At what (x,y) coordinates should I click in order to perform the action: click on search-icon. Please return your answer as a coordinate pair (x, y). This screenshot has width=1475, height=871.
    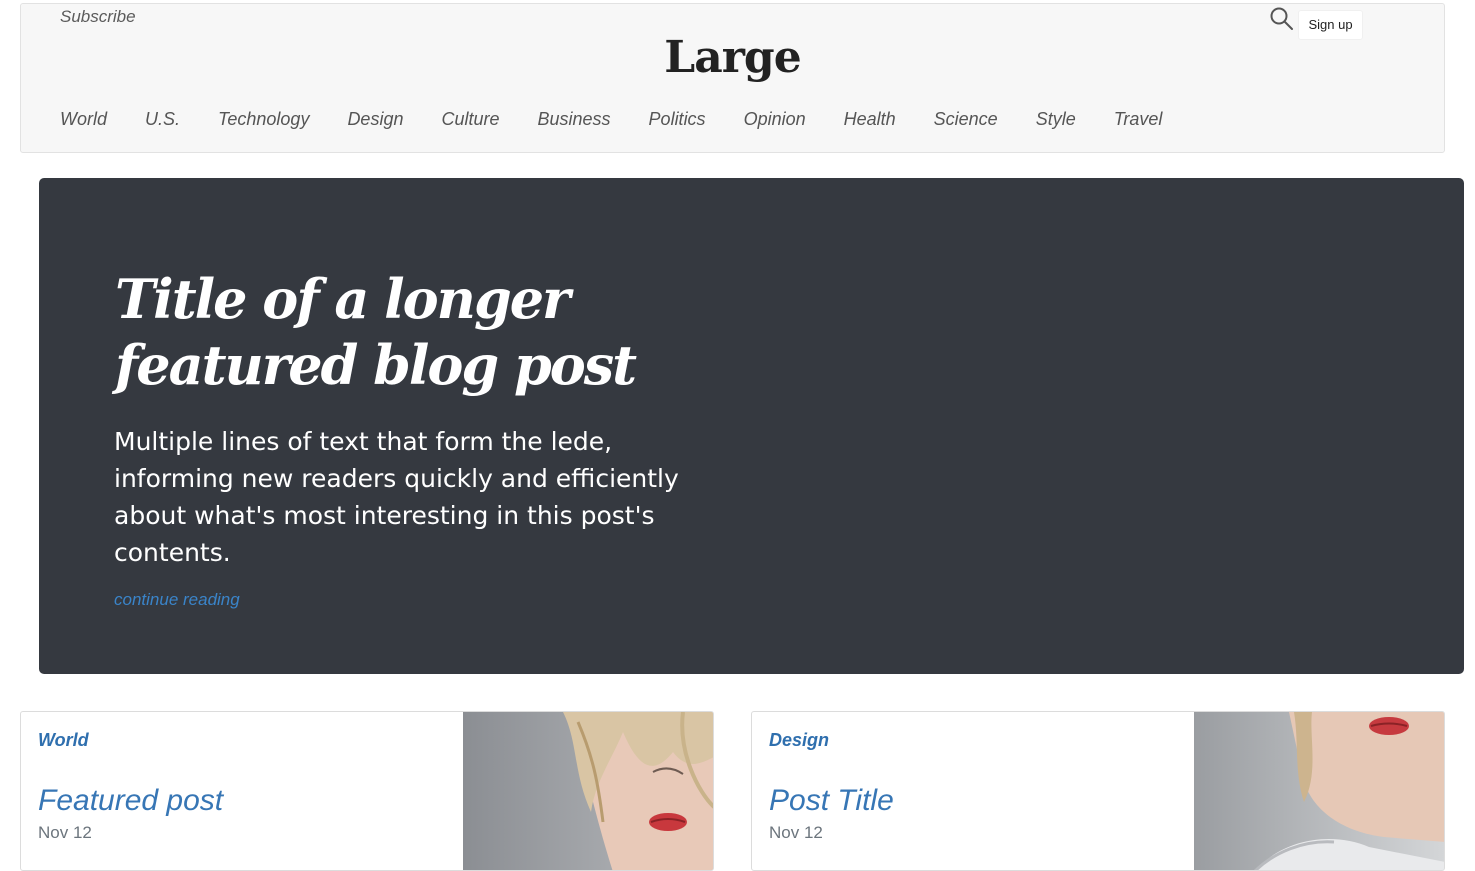
    Looking at the image, I should click on (1282, 19).